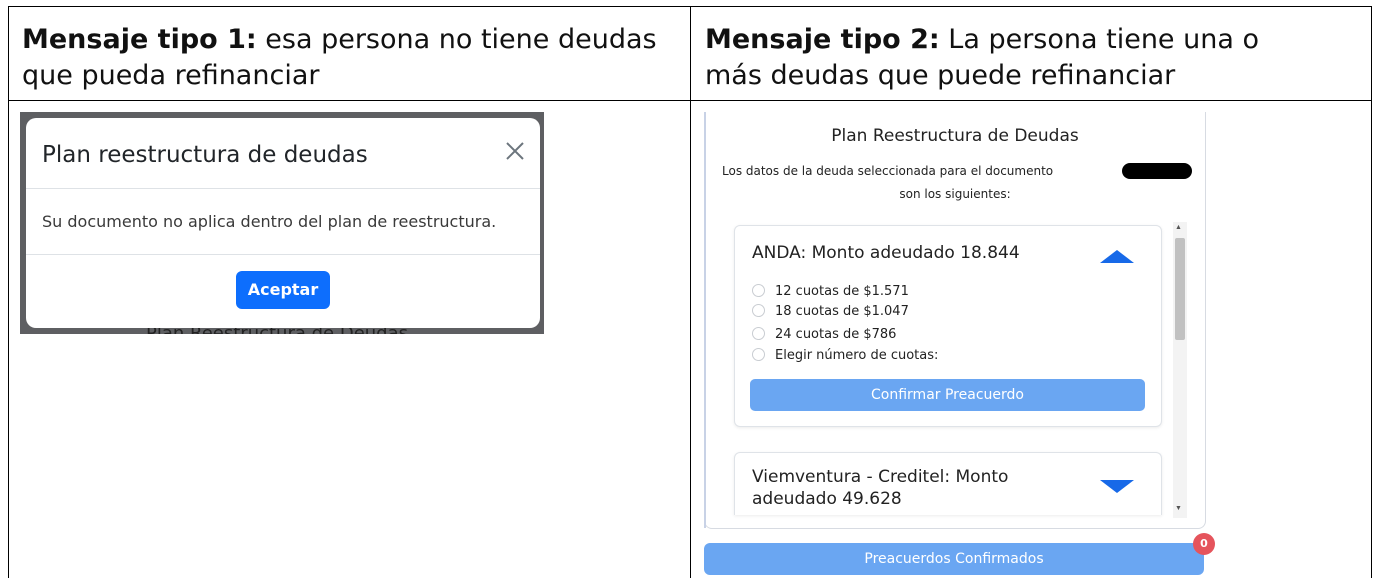  Describe the element at coordinates (1204, 544) in the screenshot. I see `confirmed-count-badge: 0` at that location.